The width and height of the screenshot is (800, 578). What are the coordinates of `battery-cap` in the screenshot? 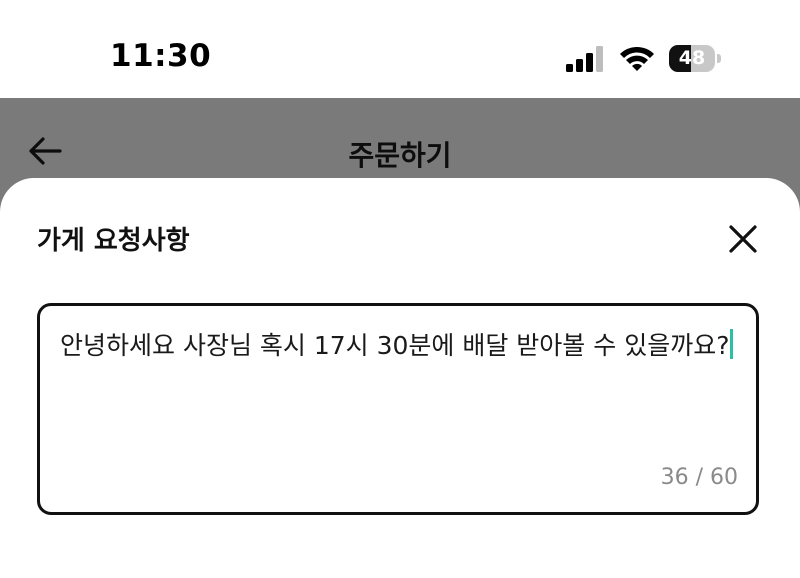 It's located at (719, 58).